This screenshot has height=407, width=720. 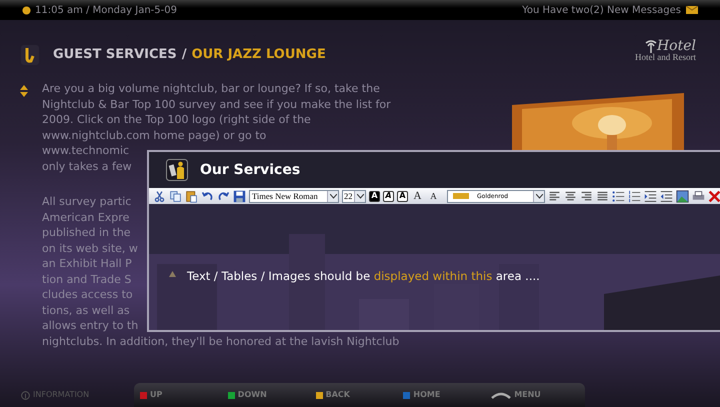 What do you see at coordinates (87, 264) in the screenshot?
I see `article-line: an Exhibit Hall P` at bounding box center [87, 264].